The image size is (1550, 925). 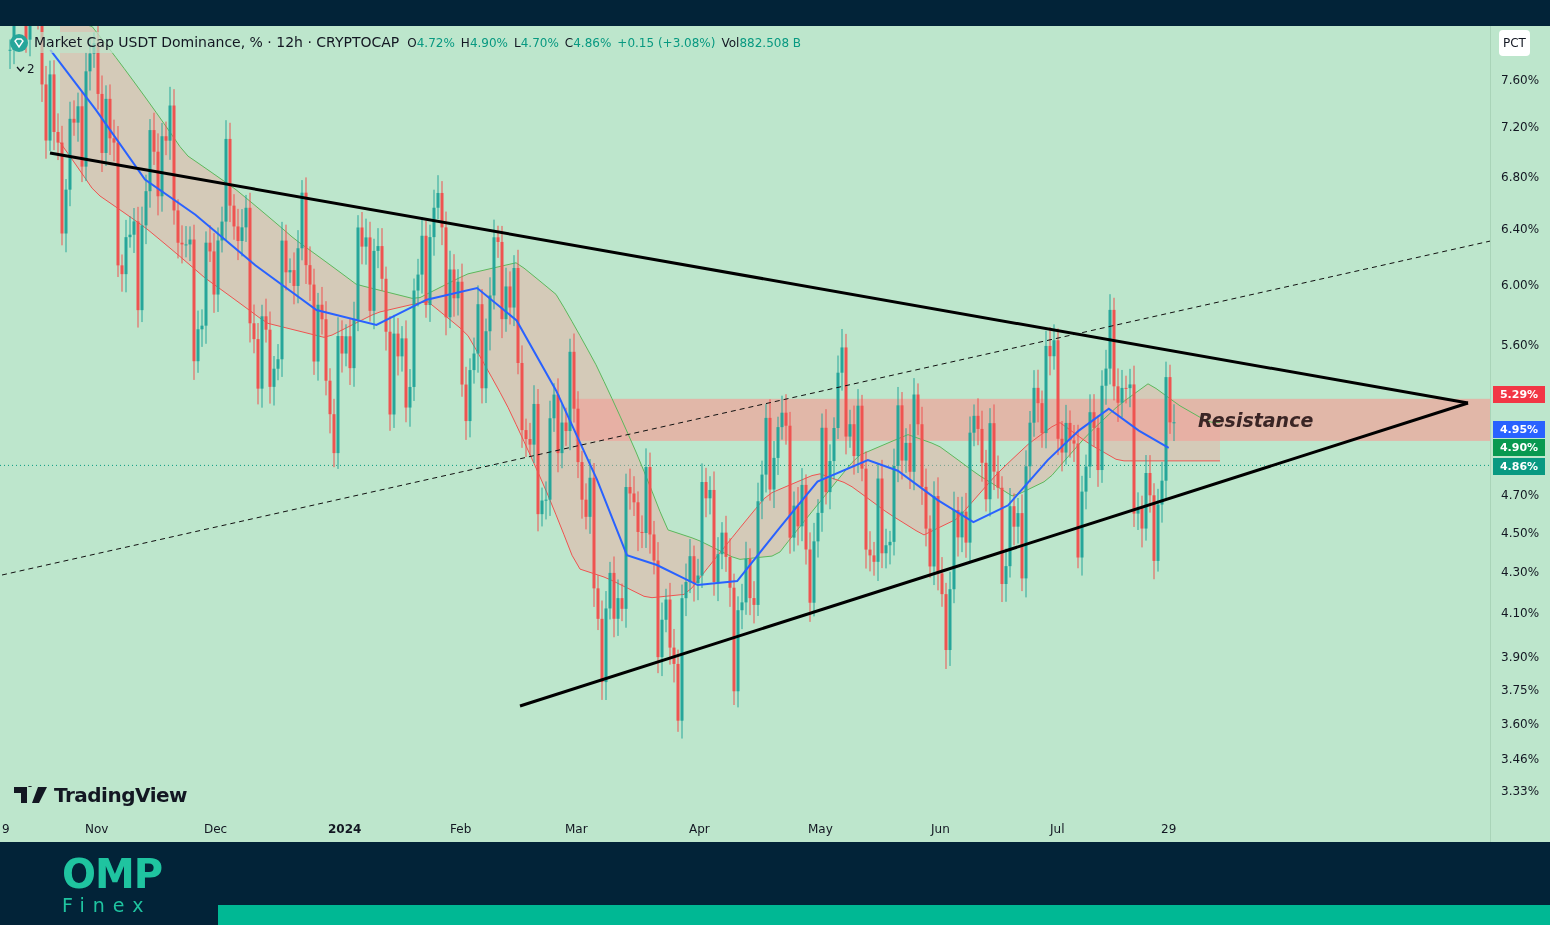 I want to click on time-axis-label: Dec, so click(x=216, y=829).